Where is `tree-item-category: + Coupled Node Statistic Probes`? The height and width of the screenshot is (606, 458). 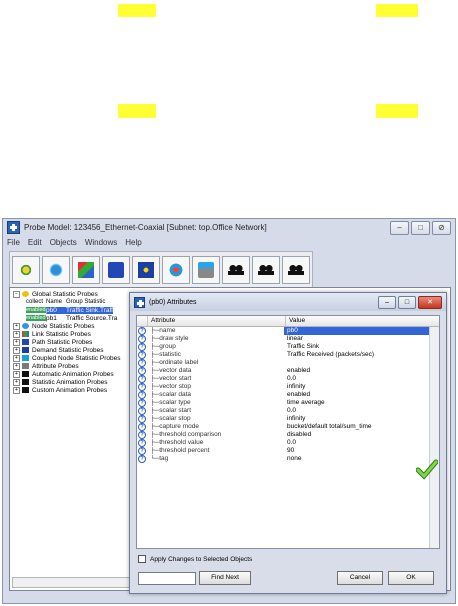 tree-item-category: + Coupled Node Statistic Probes is located at coordinates (74, 358).